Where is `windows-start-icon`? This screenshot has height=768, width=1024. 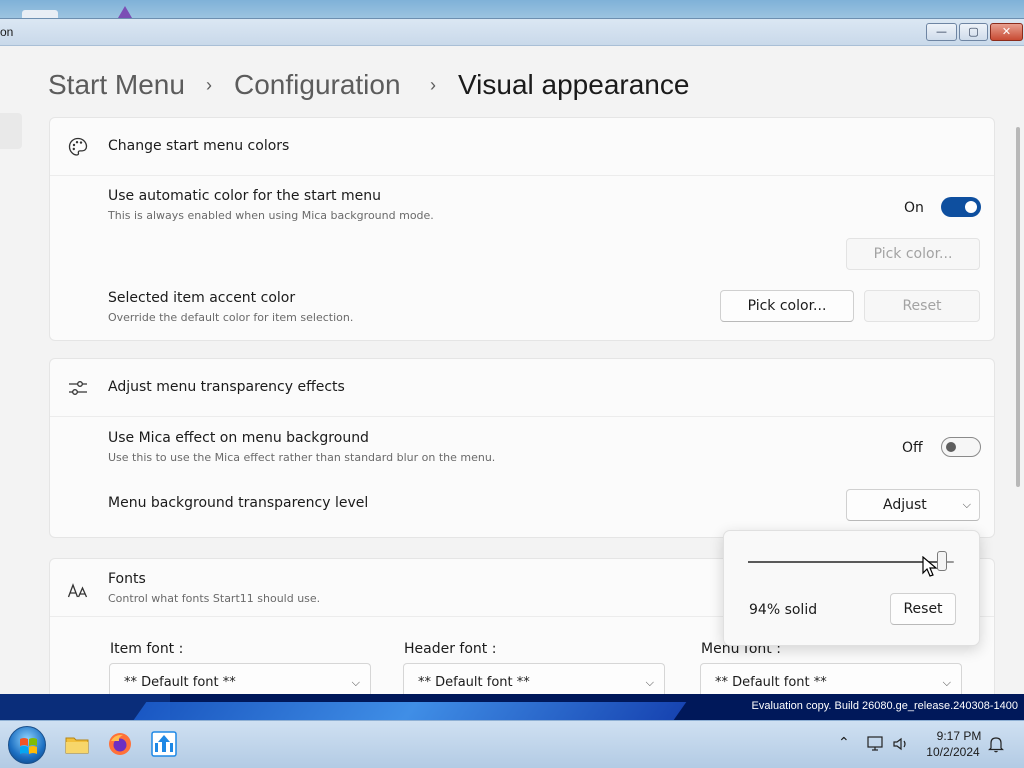
windows-start-icon is located at coordinates (27, 745).